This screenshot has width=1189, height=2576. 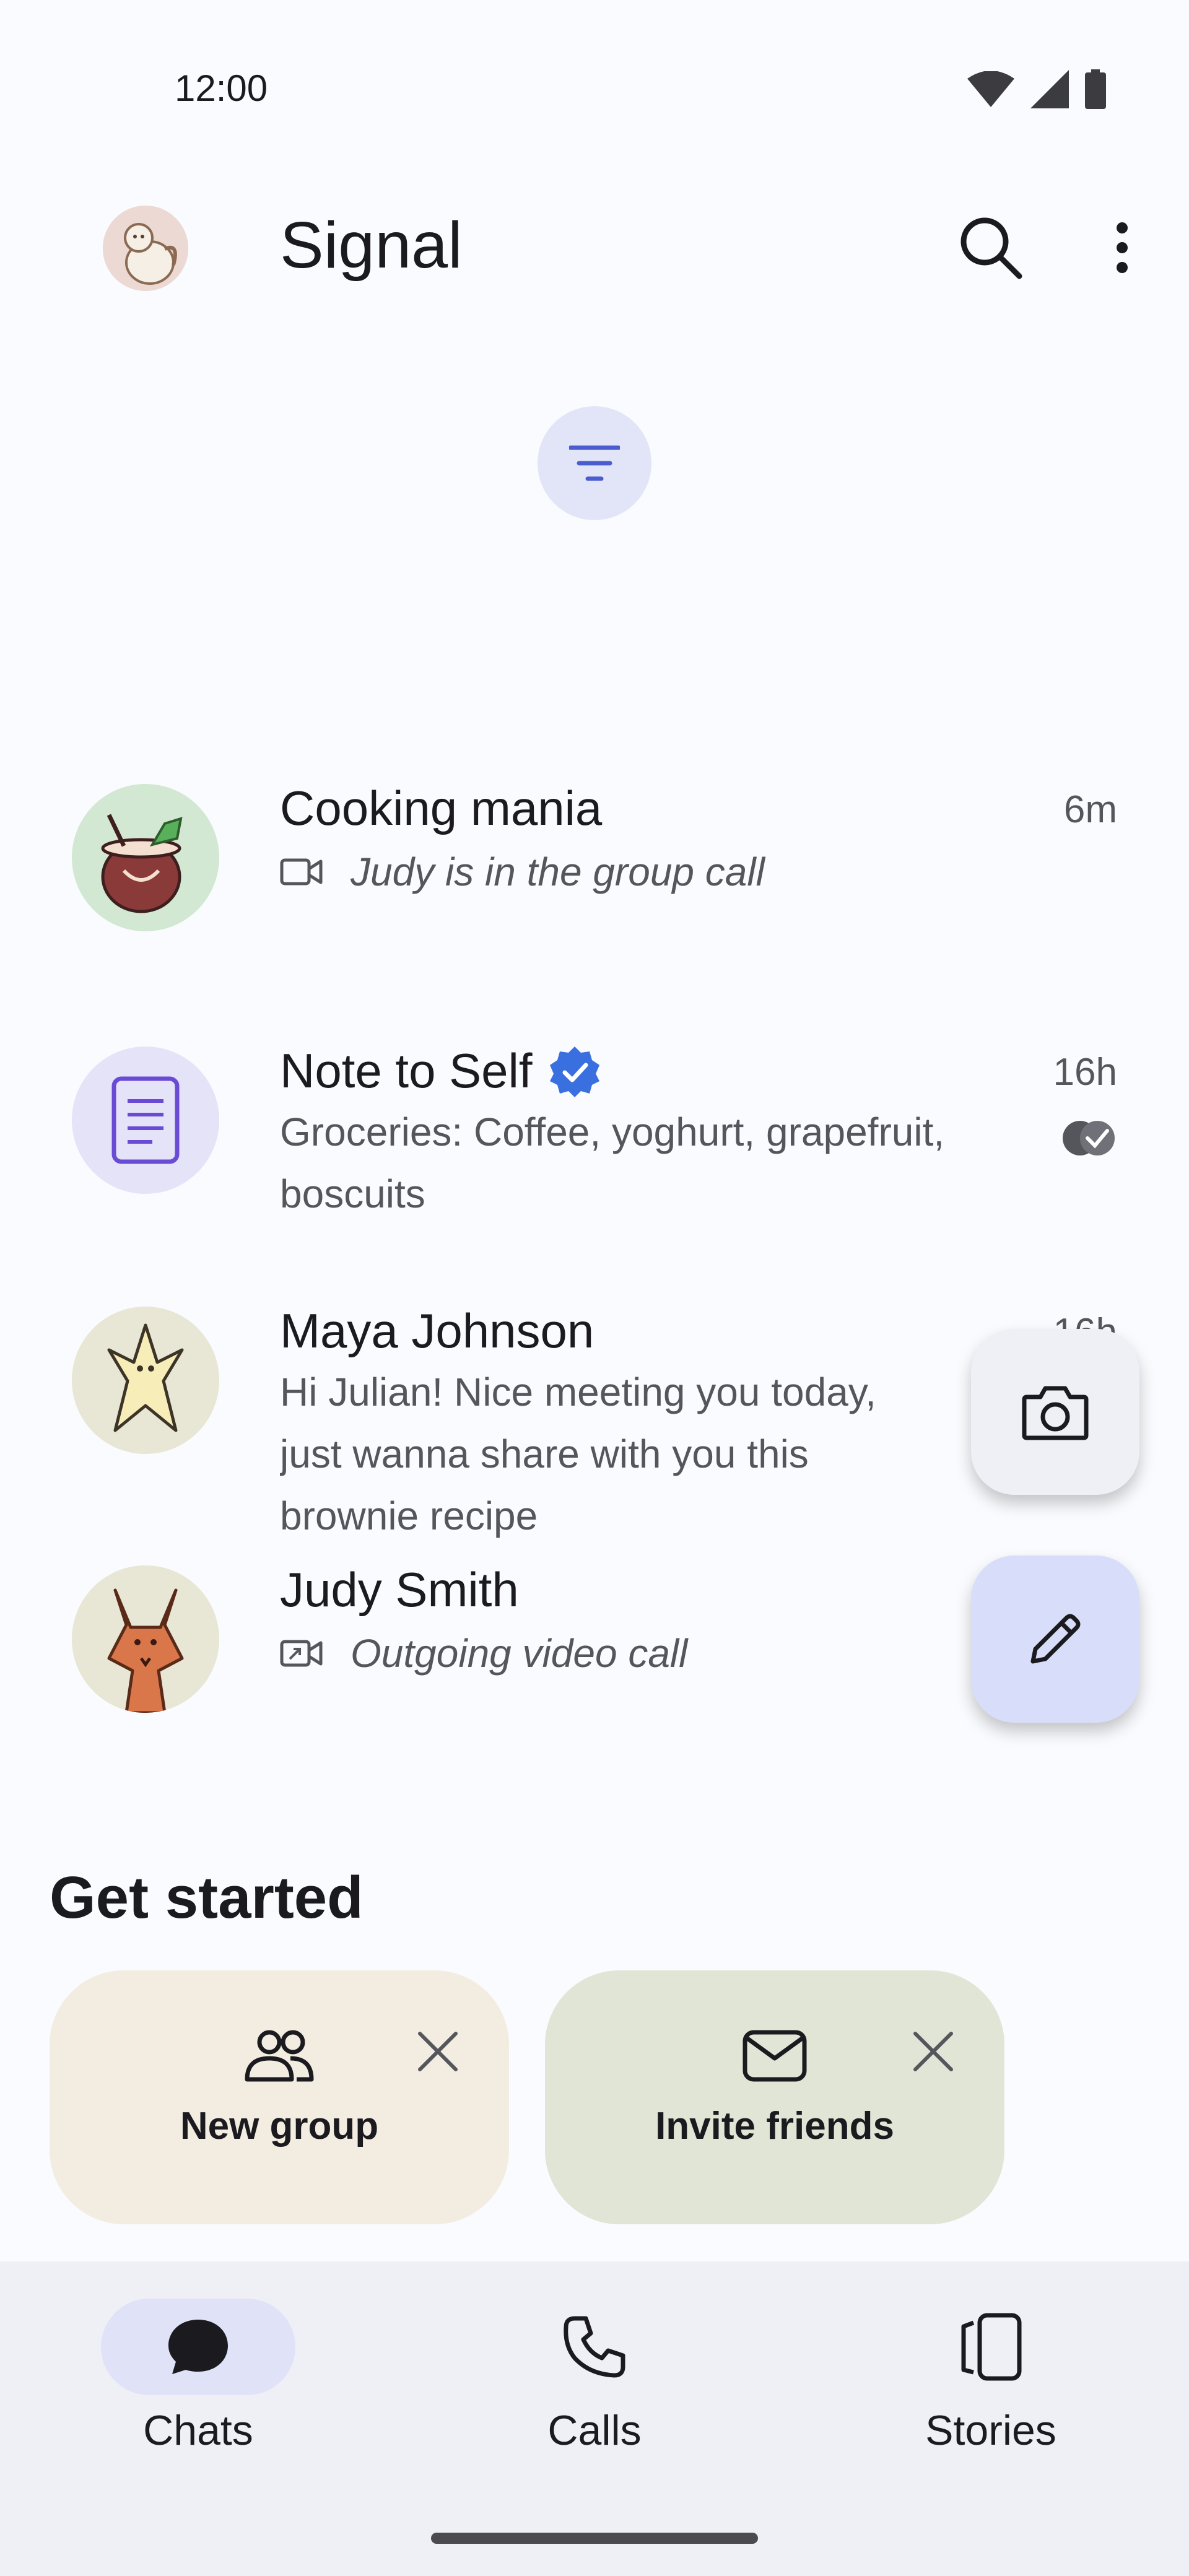 I want to click on chat-time: 16h, so click(x=1085, y=1072).